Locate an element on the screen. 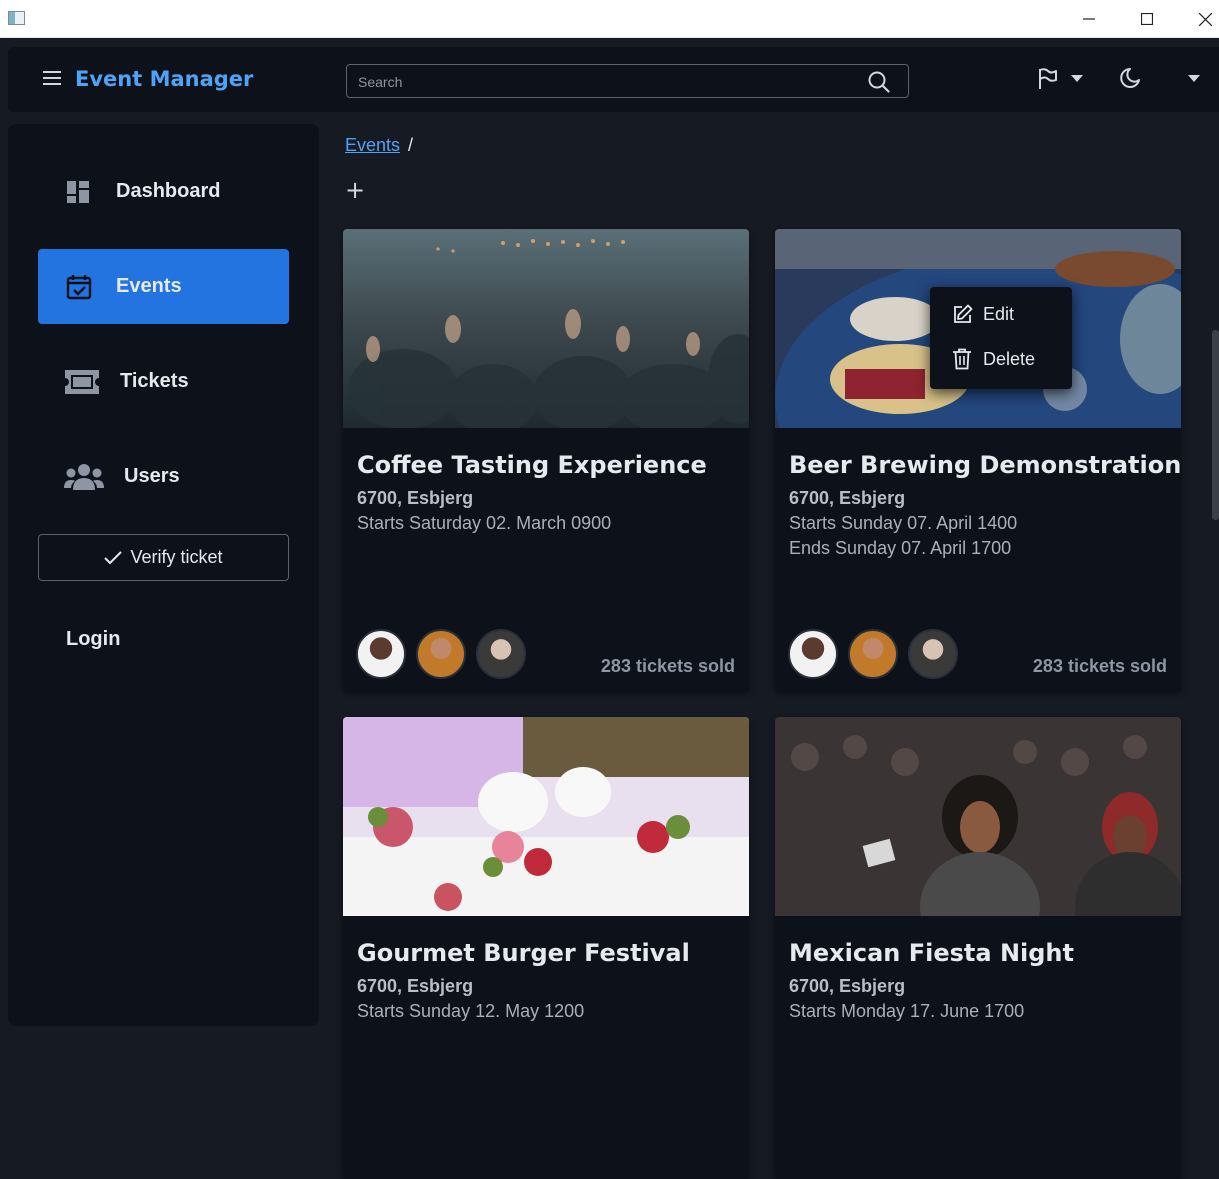  sidebar-item-events: Events is located at coordinates (163, 286).